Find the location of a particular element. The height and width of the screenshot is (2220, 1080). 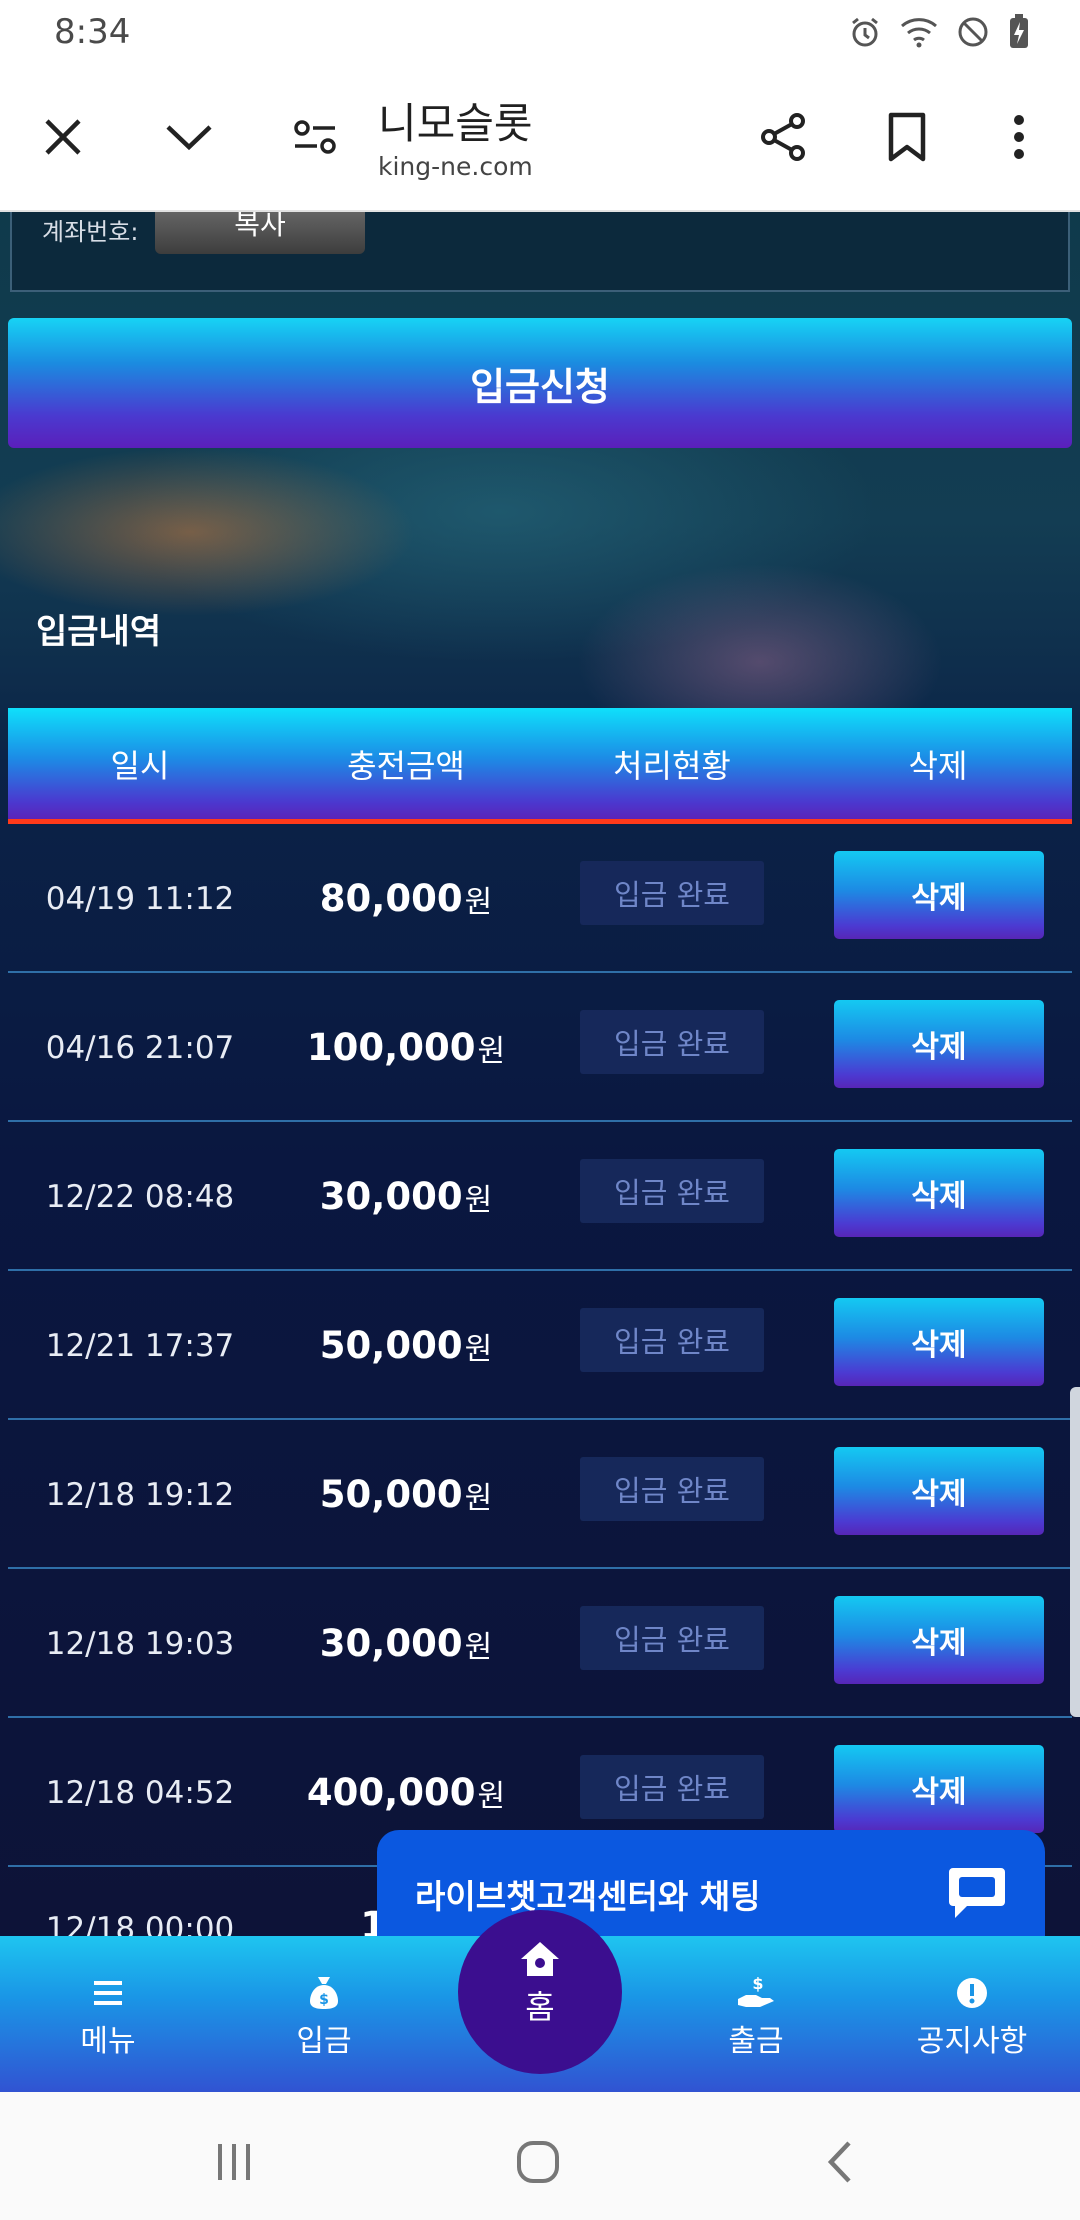

alert-circle-icon is located at coordinates (972, 1993).